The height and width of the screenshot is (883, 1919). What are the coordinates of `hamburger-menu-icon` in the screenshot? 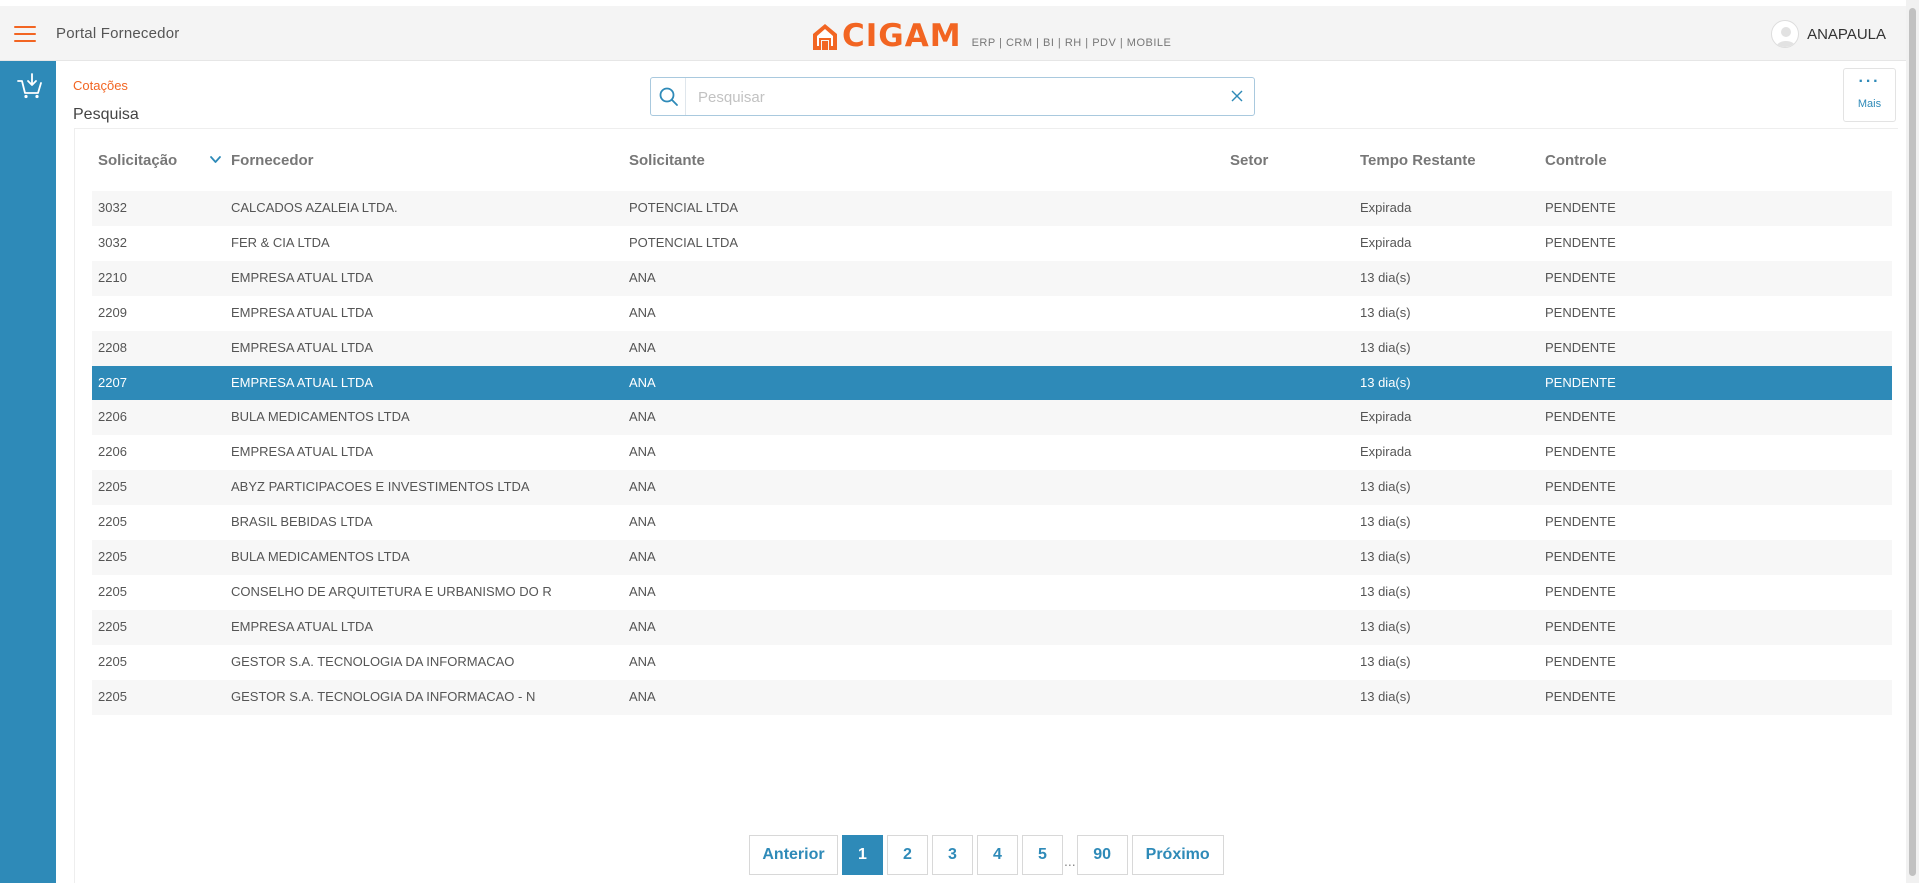 It's located at (25, 35).